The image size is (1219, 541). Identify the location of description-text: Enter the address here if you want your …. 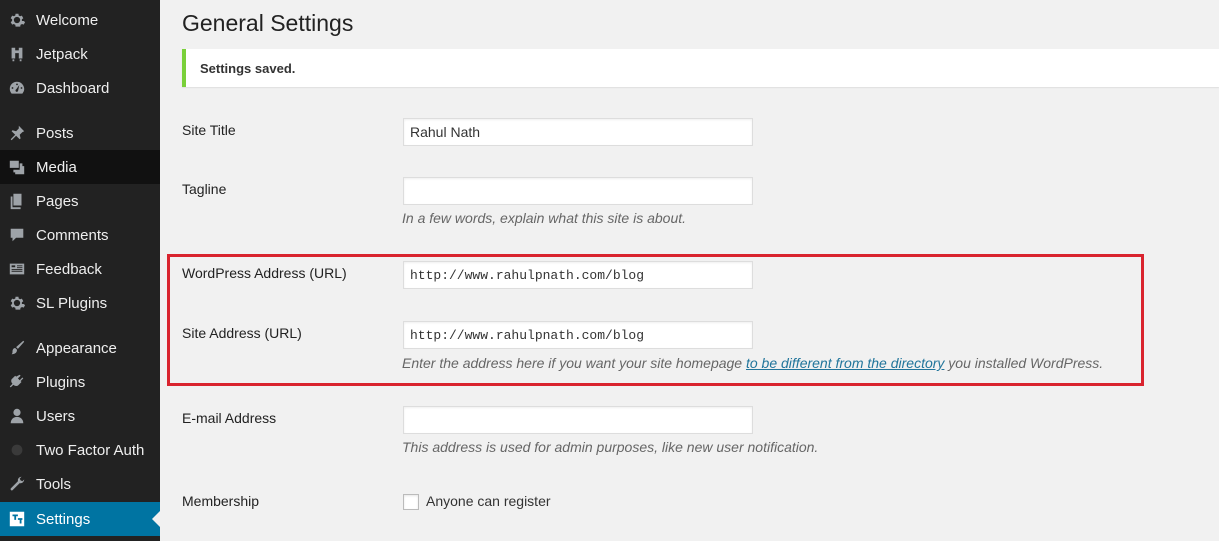
(574, 363).